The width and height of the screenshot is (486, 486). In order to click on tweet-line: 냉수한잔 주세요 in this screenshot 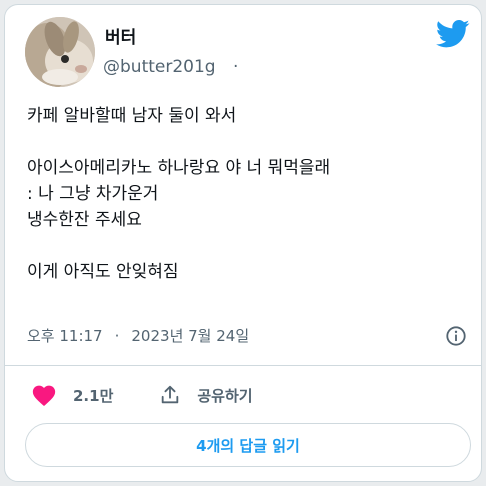, I will do `click(84, 220)`.